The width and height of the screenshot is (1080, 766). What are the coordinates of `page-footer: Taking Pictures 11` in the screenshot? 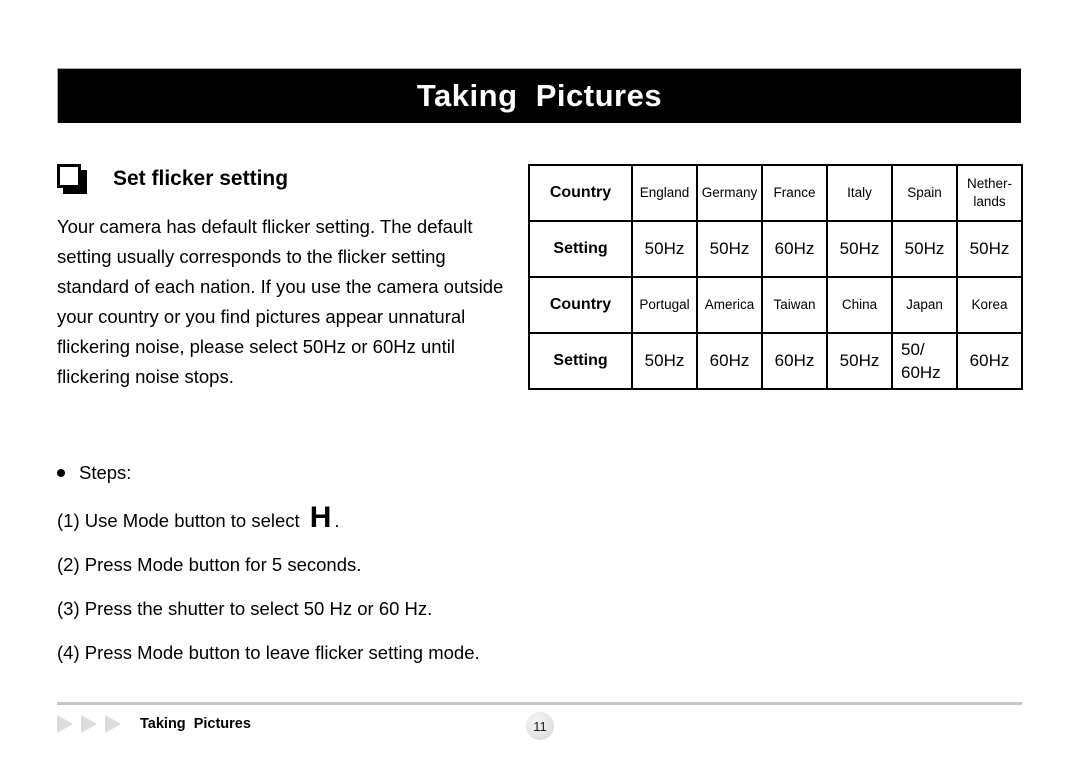 It's located at (539, 728).